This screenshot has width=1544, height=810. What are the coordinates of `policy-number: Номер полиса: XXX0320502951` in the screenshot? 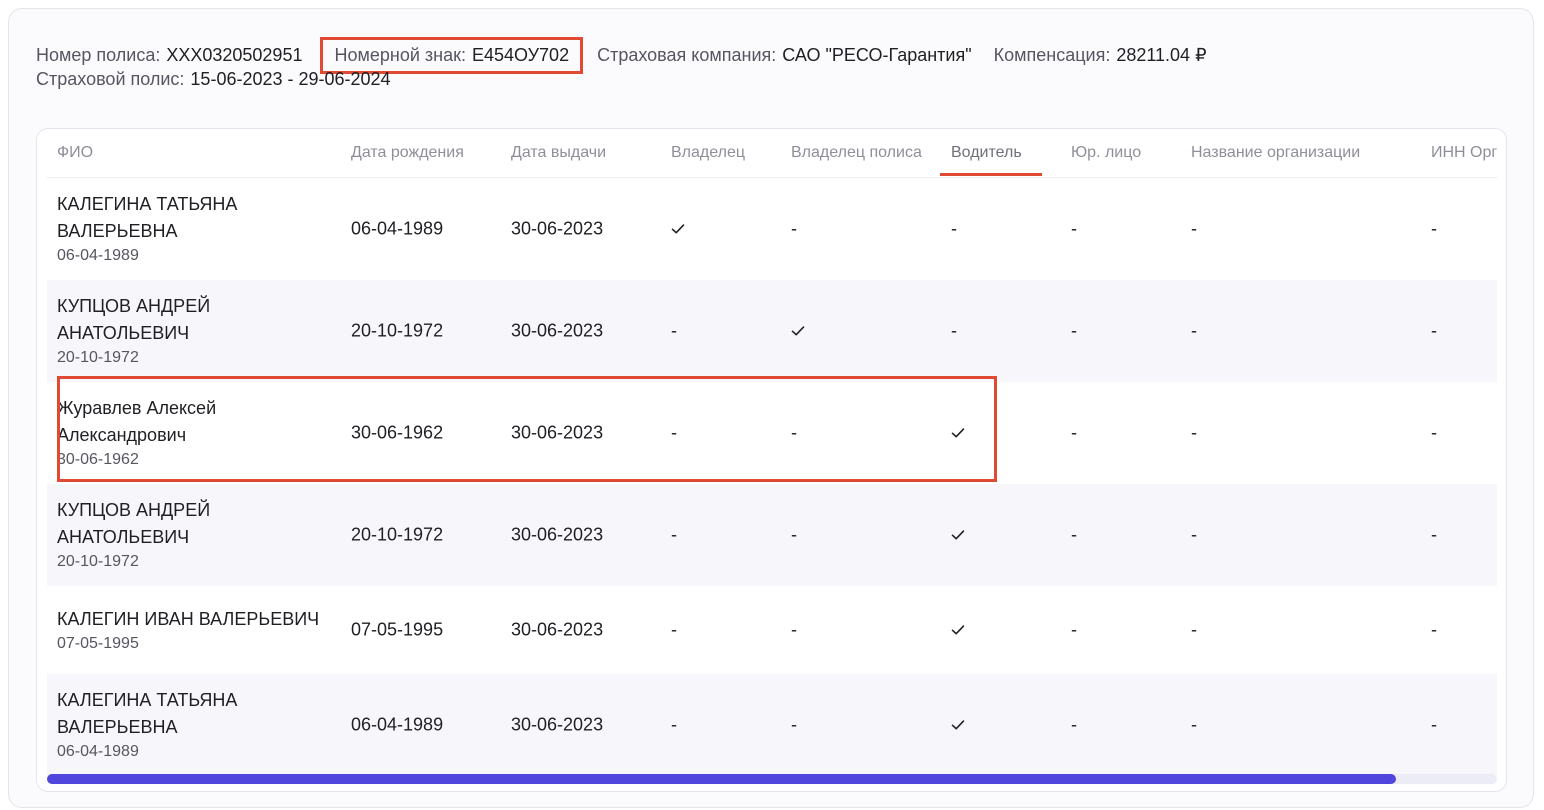 It's located at (169, 55).